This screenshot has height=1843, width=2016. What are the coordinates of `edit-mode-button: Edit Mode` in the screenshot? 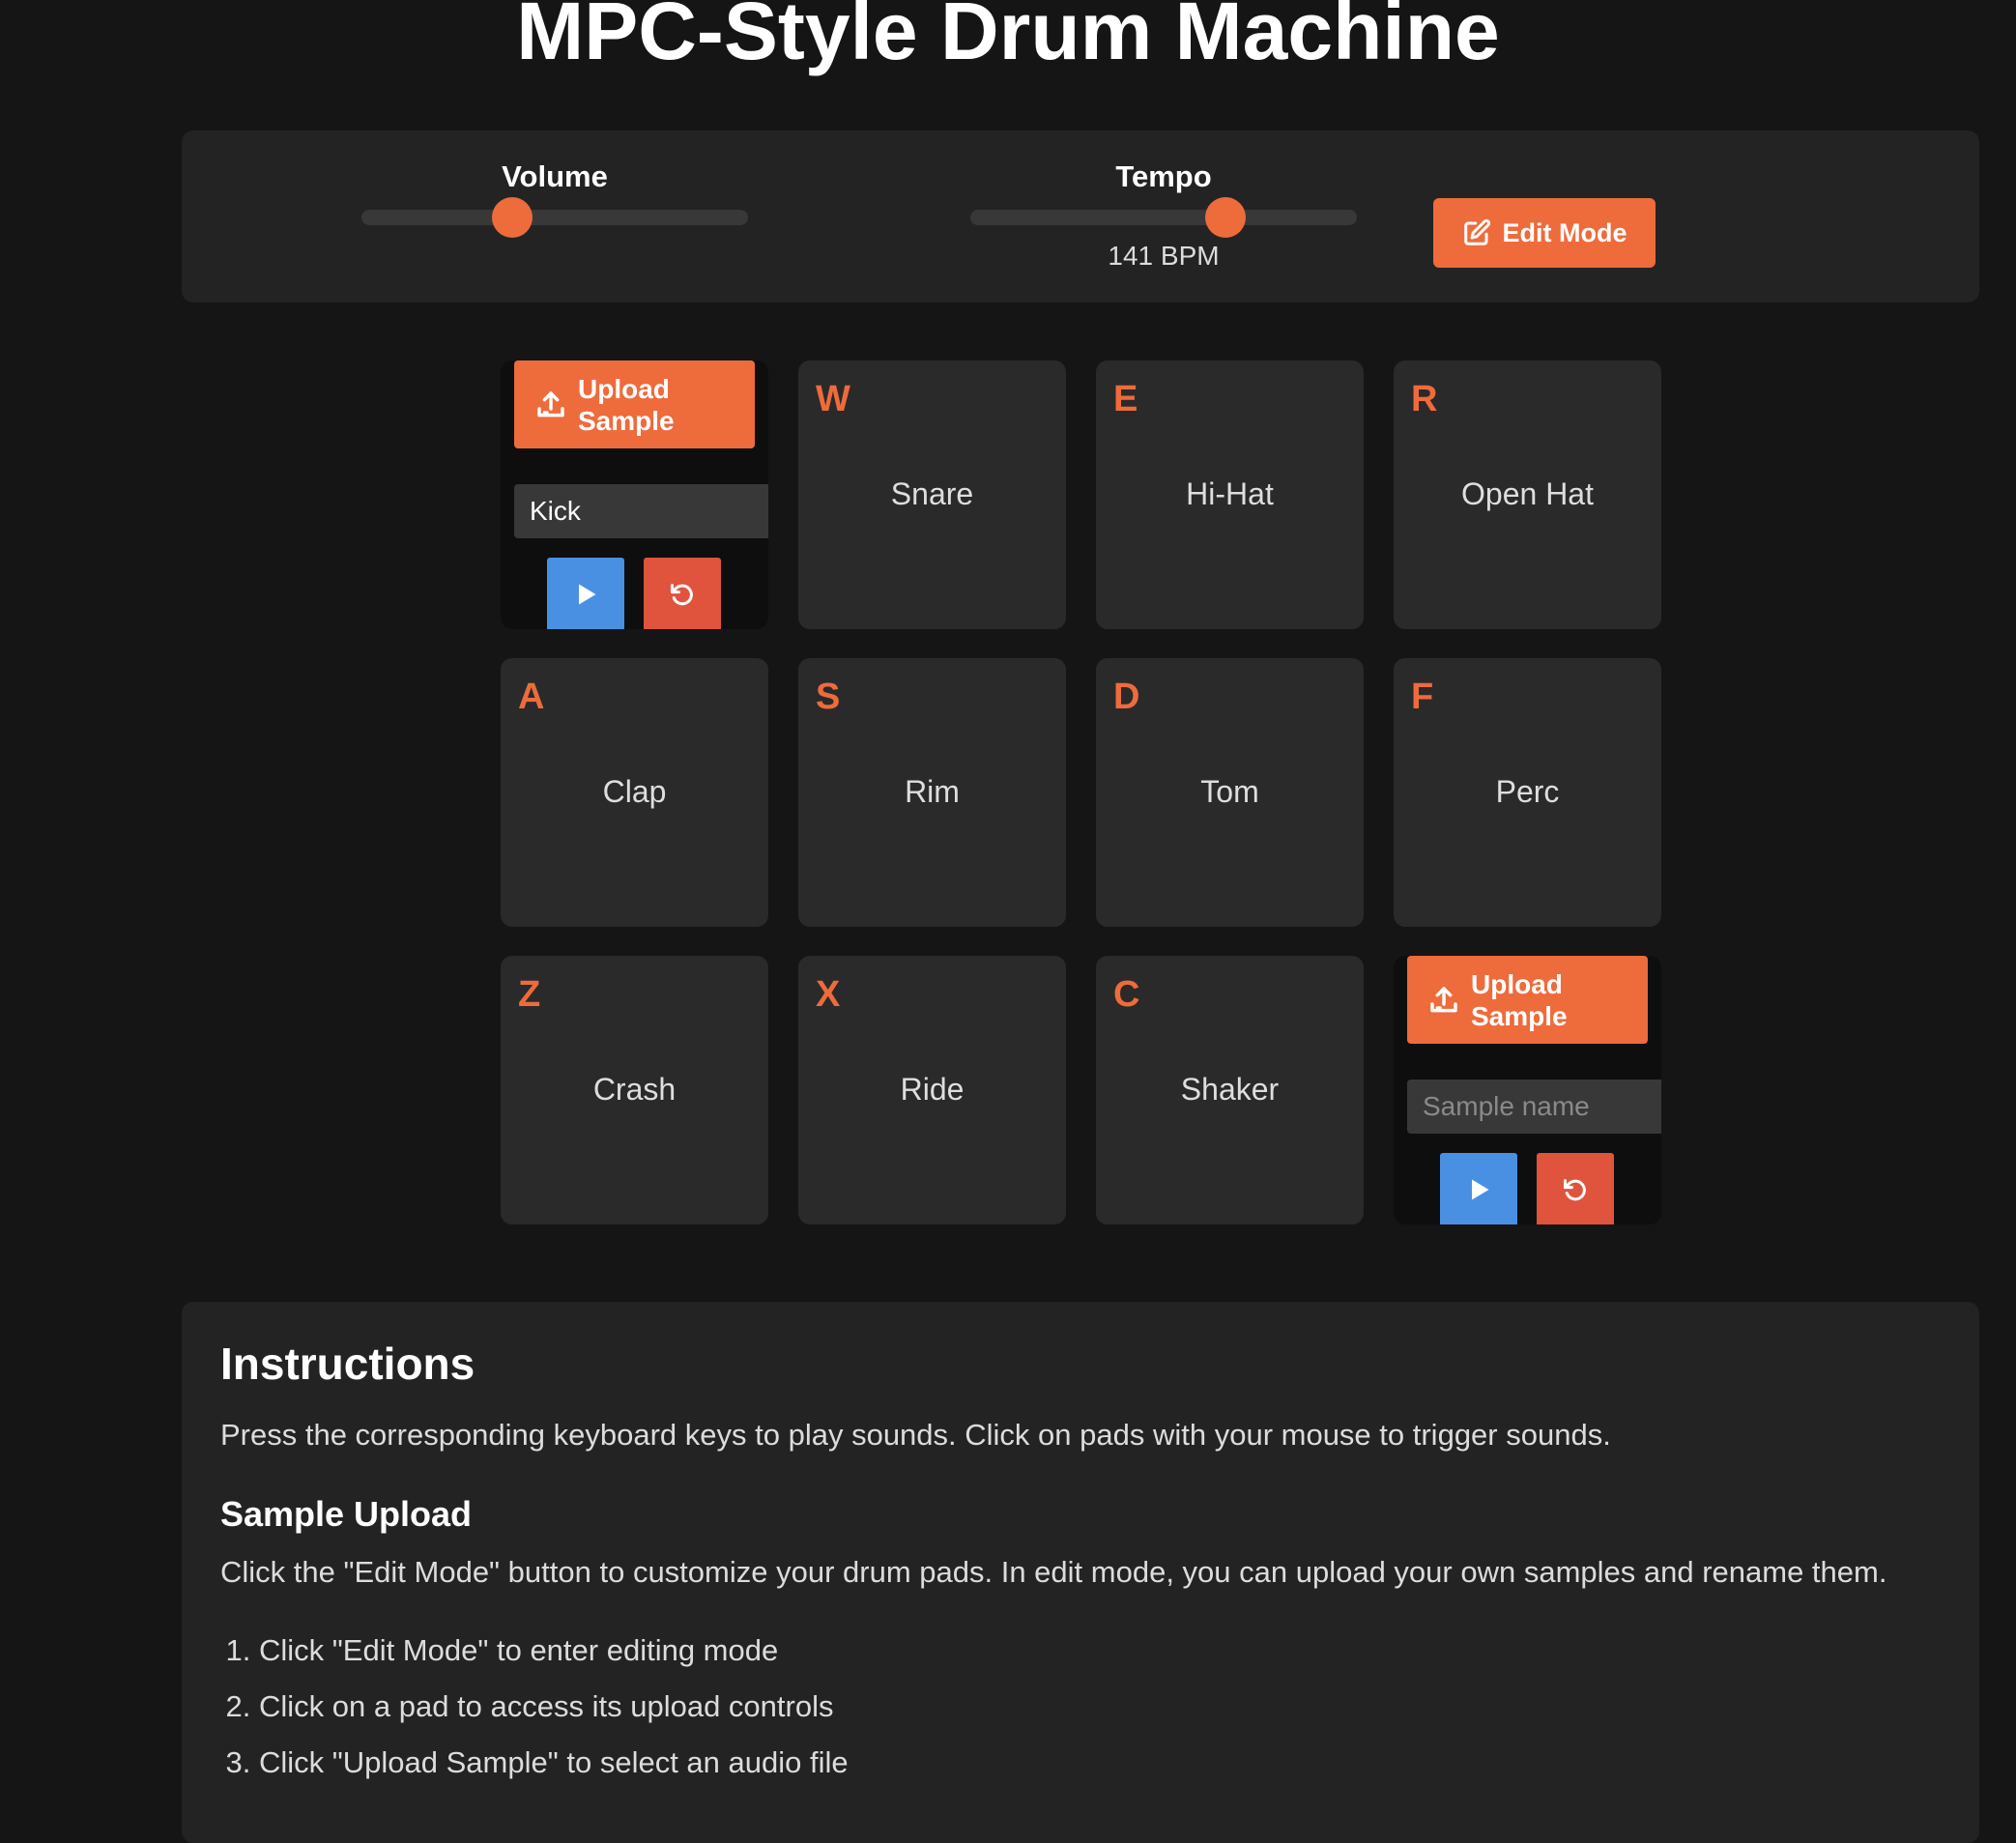 It's located at (1545, 233).